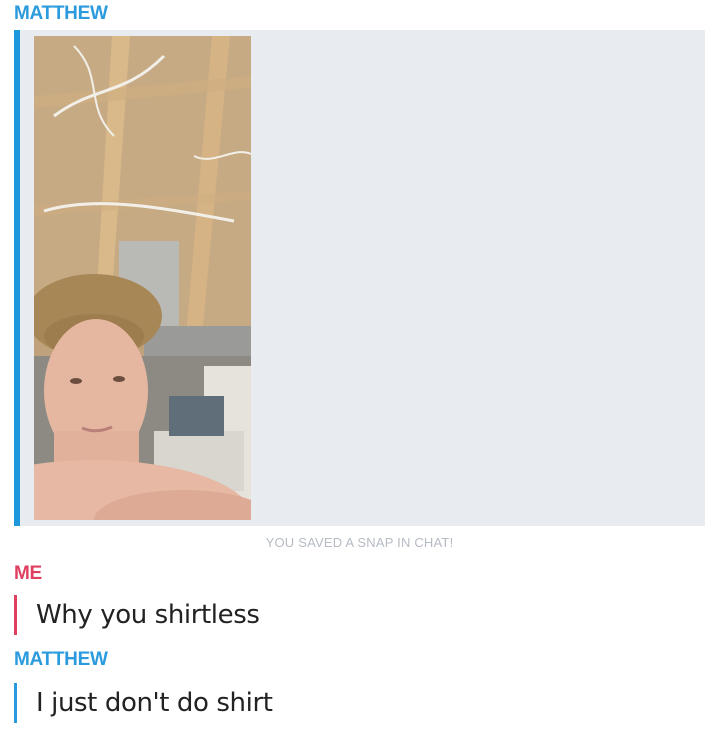 This screenshot has width=719, height=738. I want to click on sender-name-me: ME, so click(28, 573).